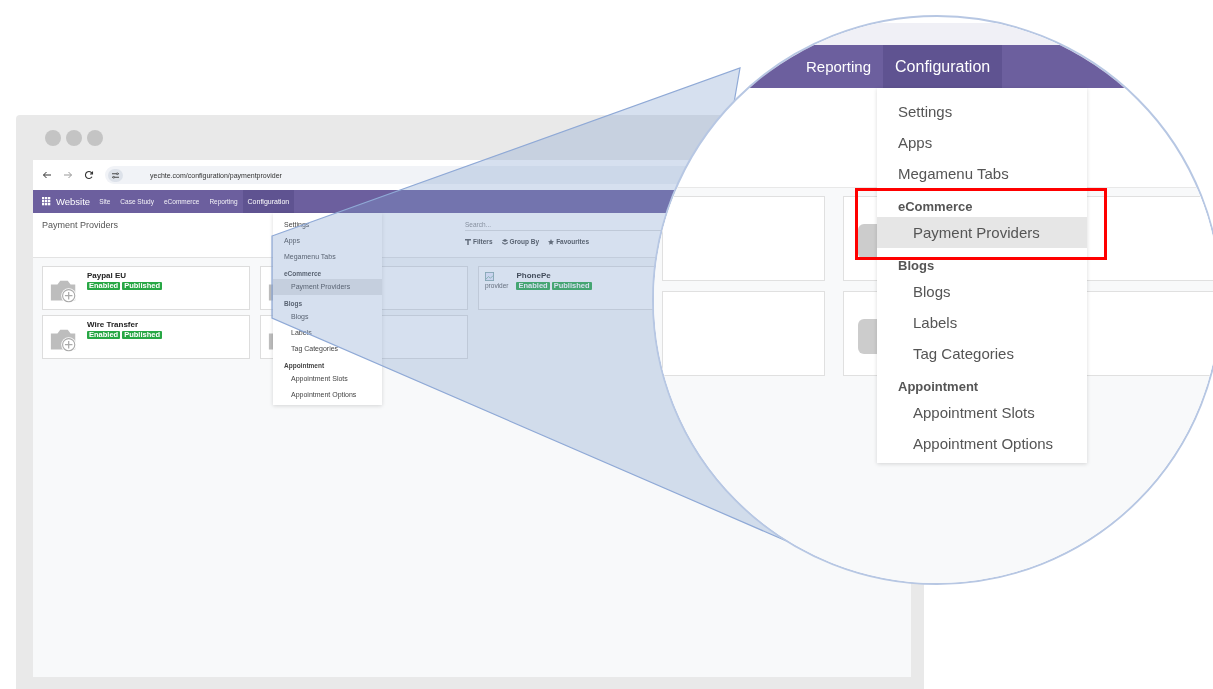  I want to click on provider-name: Paypal EU, so click(107, 275).